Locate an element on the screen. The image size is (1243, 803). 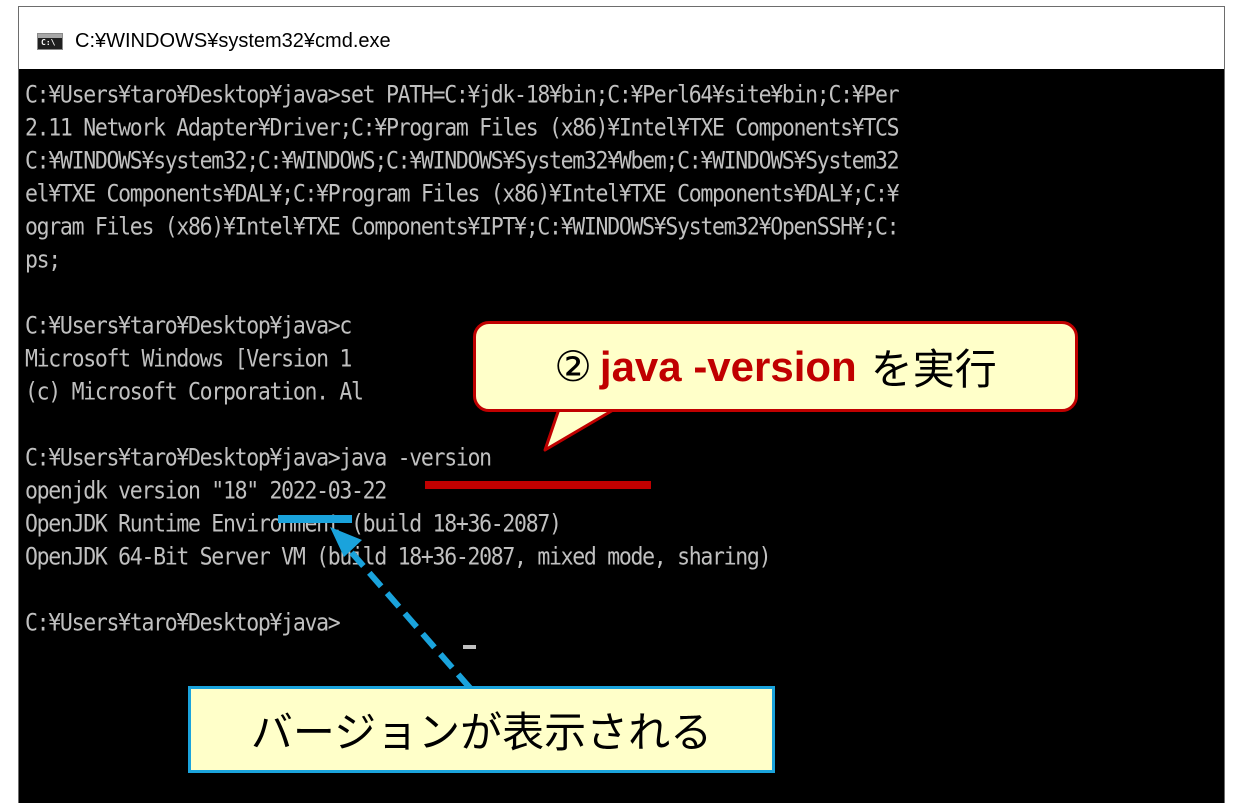
command-callout: ② java -version を実行 is located at coordinates (775, 366).